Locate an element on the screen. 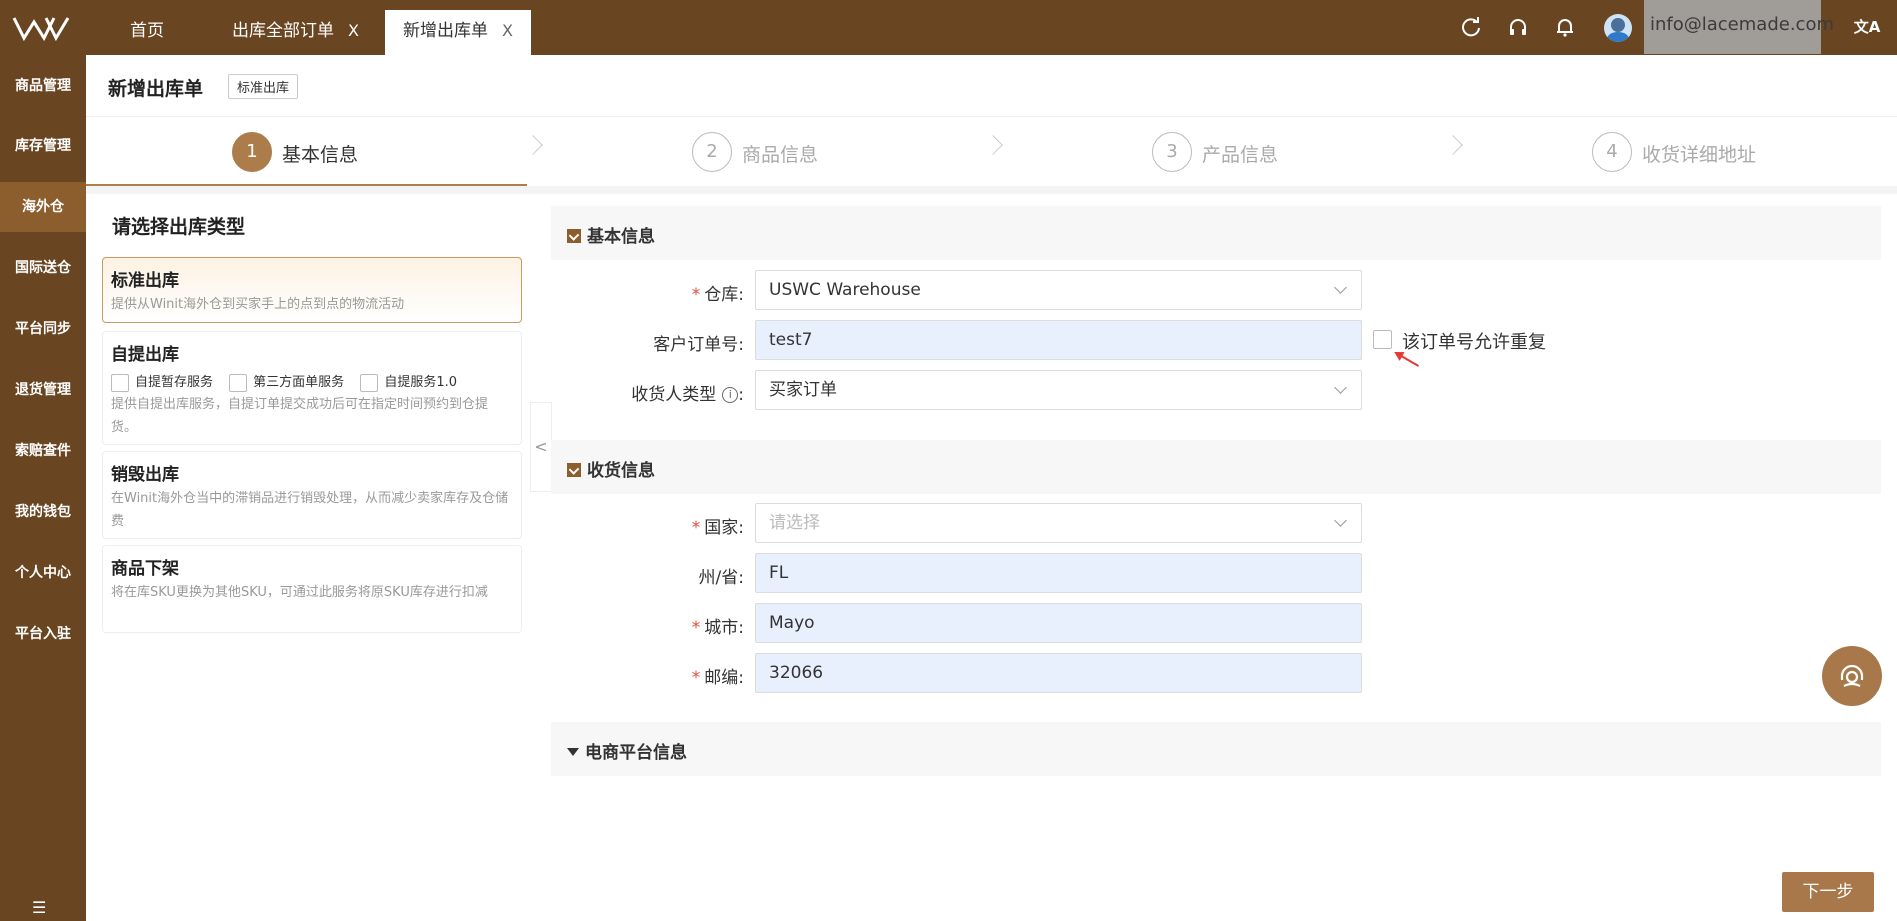 The width and height of the screenshot is (1897, 921). consignee-type-select: 买家订单 is located at coordinates (1058, 390).